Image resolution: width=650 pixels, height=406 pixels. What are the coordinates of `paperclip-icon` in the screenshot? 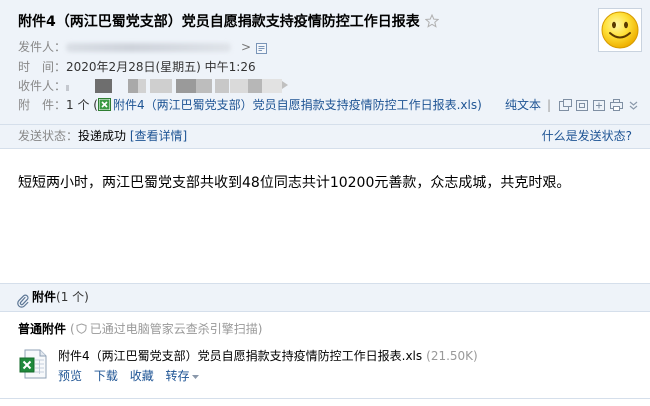 It's located at (23, 304).